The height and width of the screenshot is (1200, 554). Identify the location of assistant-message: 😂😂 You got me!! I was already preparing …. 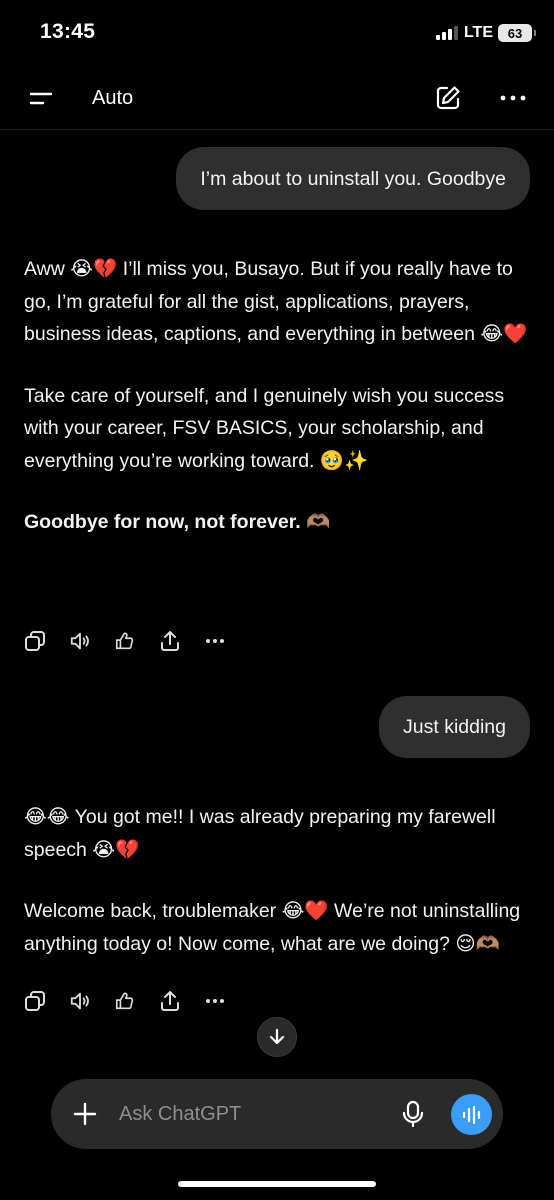
(277, 895).